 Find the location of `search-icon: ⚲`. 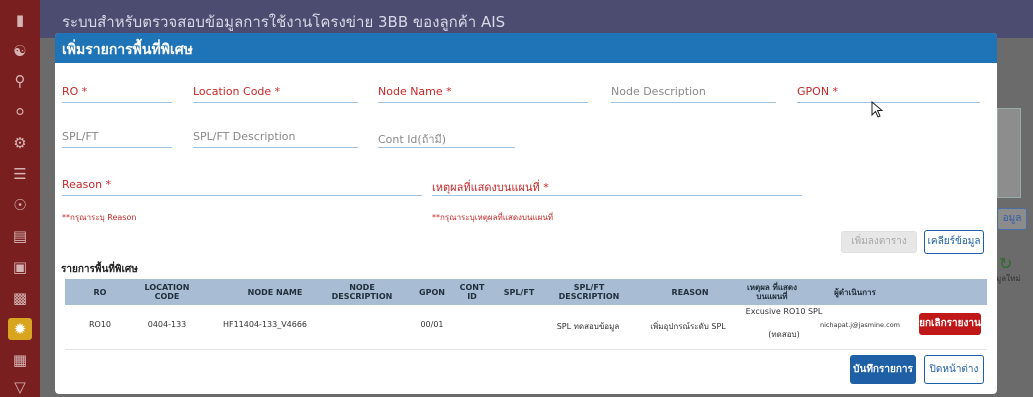

search-icon: ⚲ is located at coordinates (20, 81).